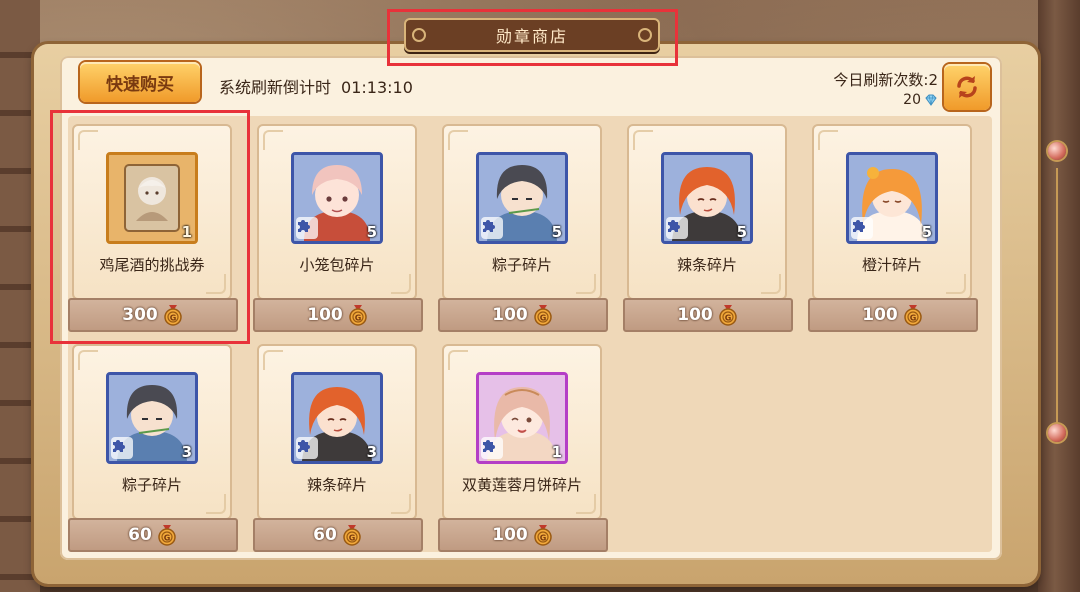  What do you see at coordinates (912, 100) in the screenshot?
I see `refresh-cost-value: 20` at bounding box center [912, 100].